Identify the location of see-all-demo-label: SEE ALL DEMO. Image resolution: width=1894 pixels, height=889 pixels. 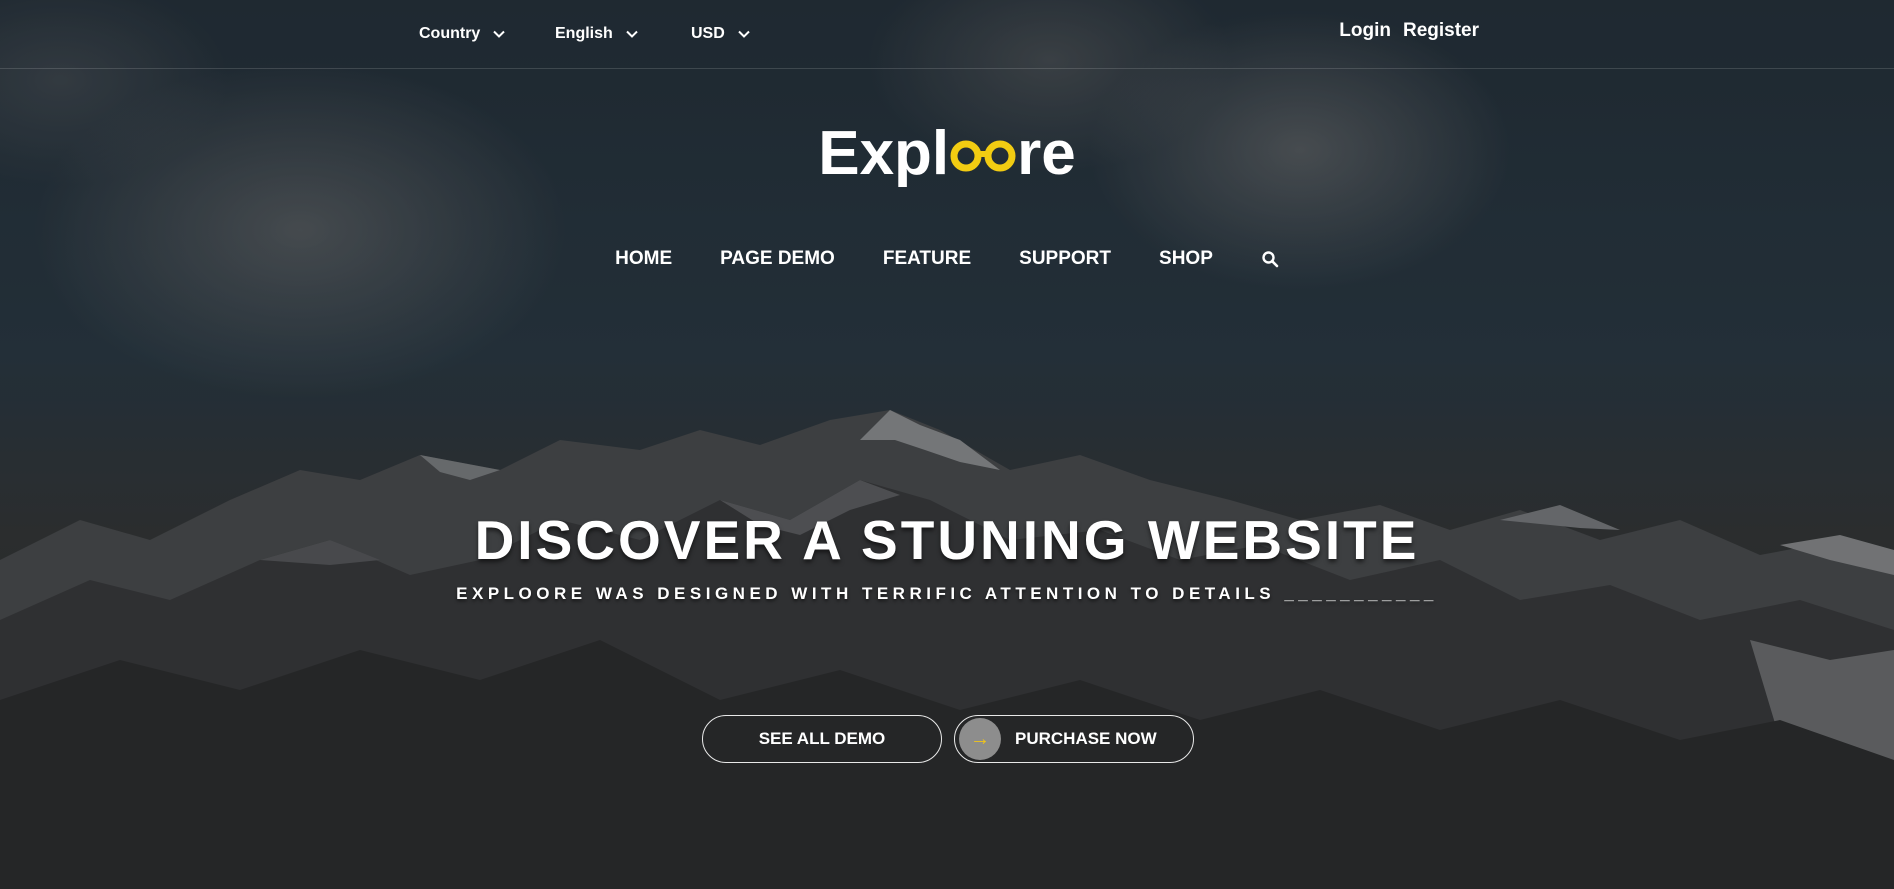
(822, 738).